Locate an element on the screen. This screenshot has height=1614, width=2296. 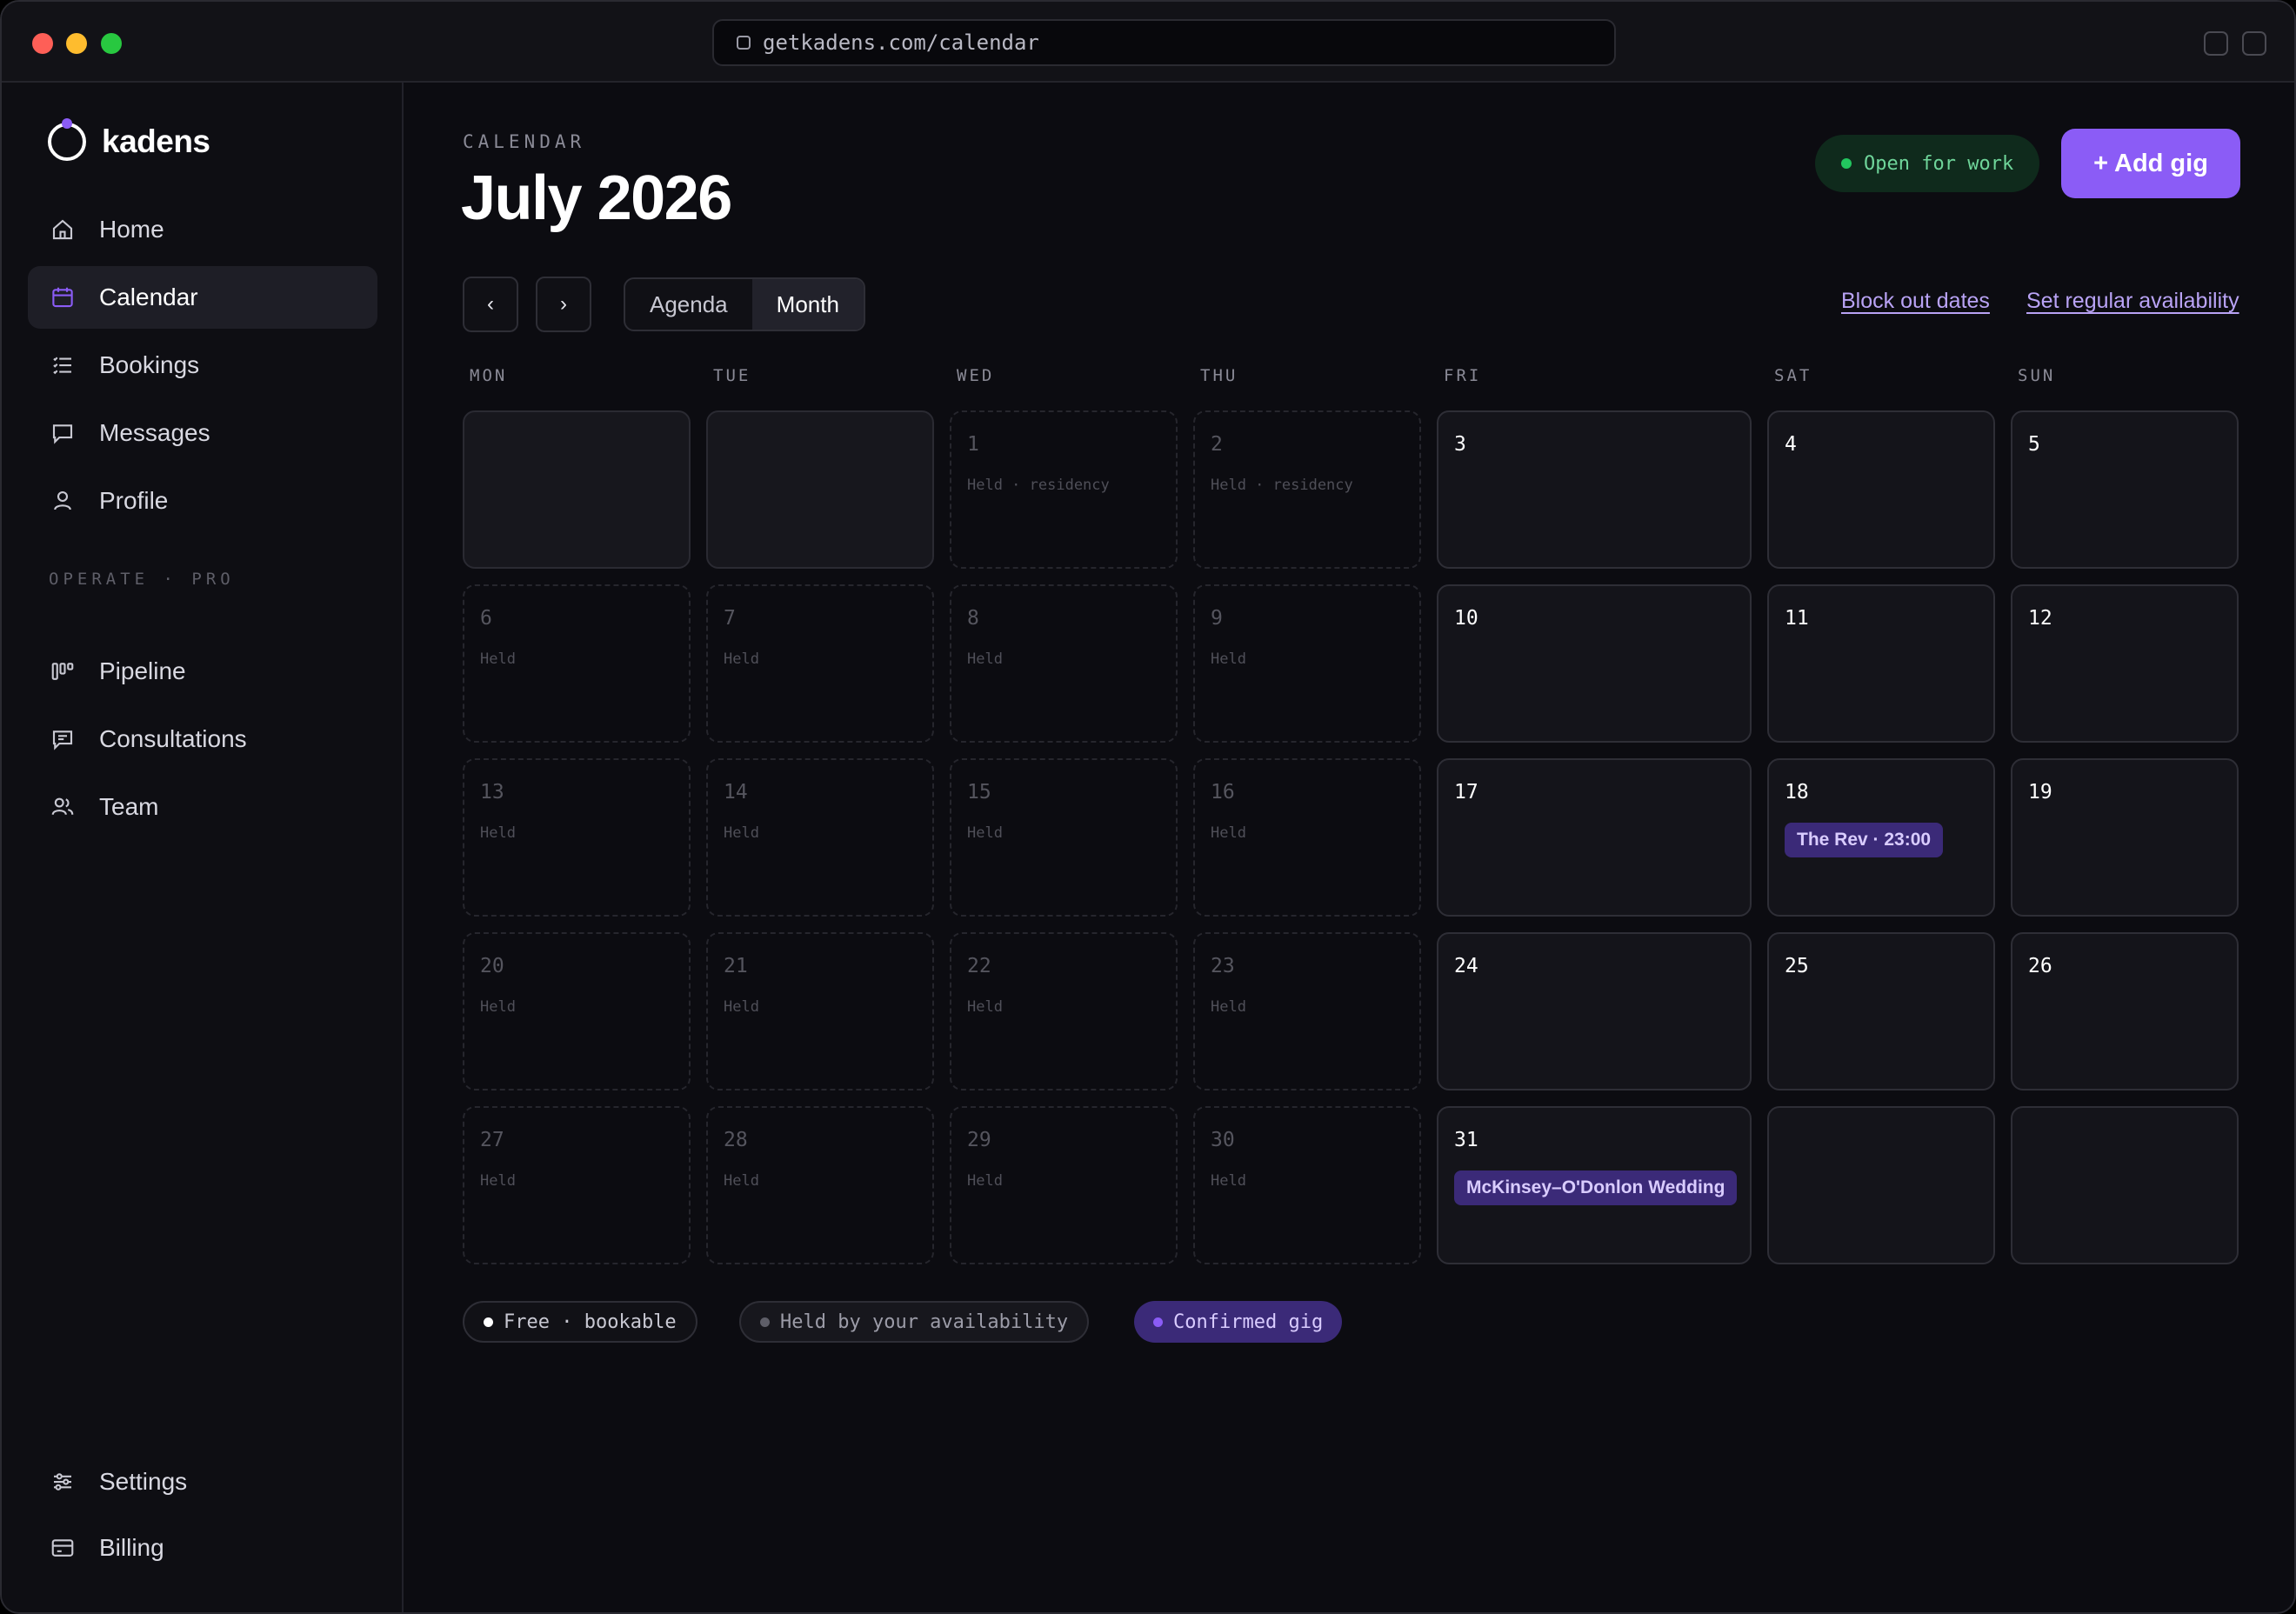
home-icon is located at coordinates (63, 230).